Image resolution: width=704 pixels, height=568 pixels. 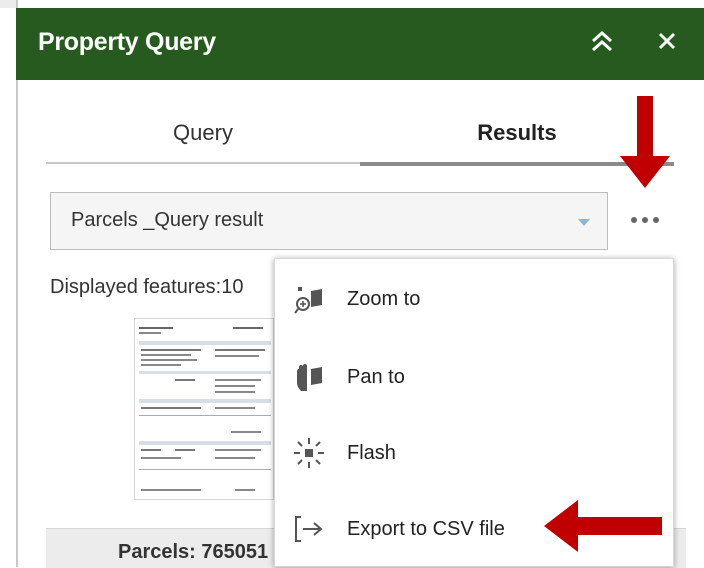 What do you see at coordinates (646, 220) in the screenshot?
I see `more-options-icon` at bounding box center [646, 220].